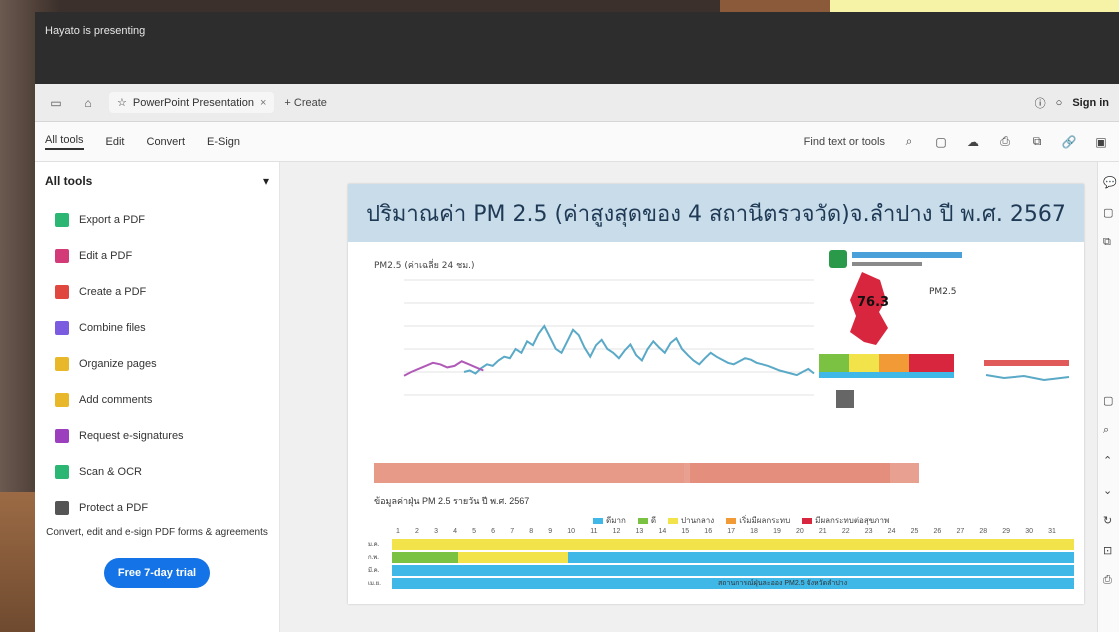  Describe the element at coordinates (943, 292) in the screenshot. I see `map-label: PM2.5` at that location.